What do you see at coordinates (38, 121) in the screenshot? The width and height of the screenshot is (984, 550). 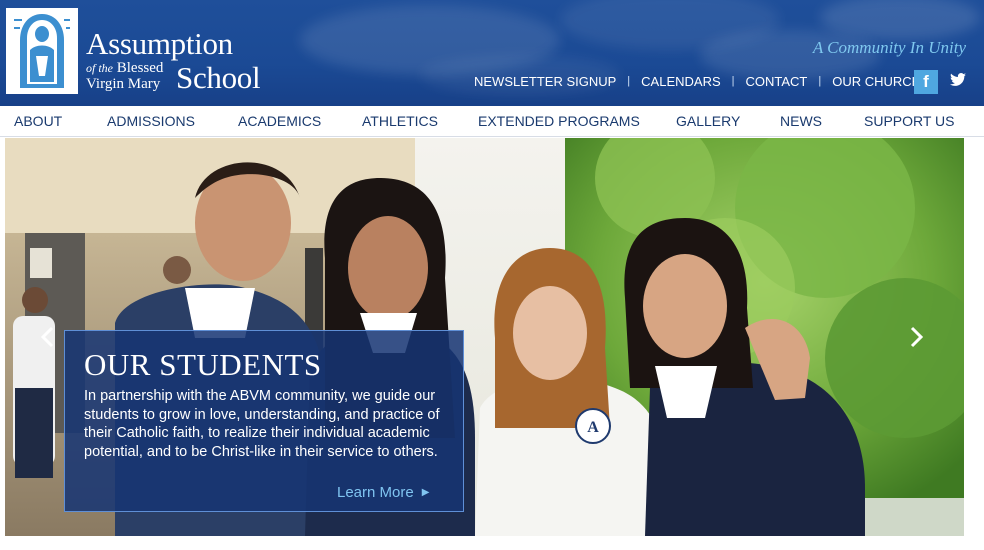 I see `nav-item-about: ABOUT` at bounding box center [38, 121].